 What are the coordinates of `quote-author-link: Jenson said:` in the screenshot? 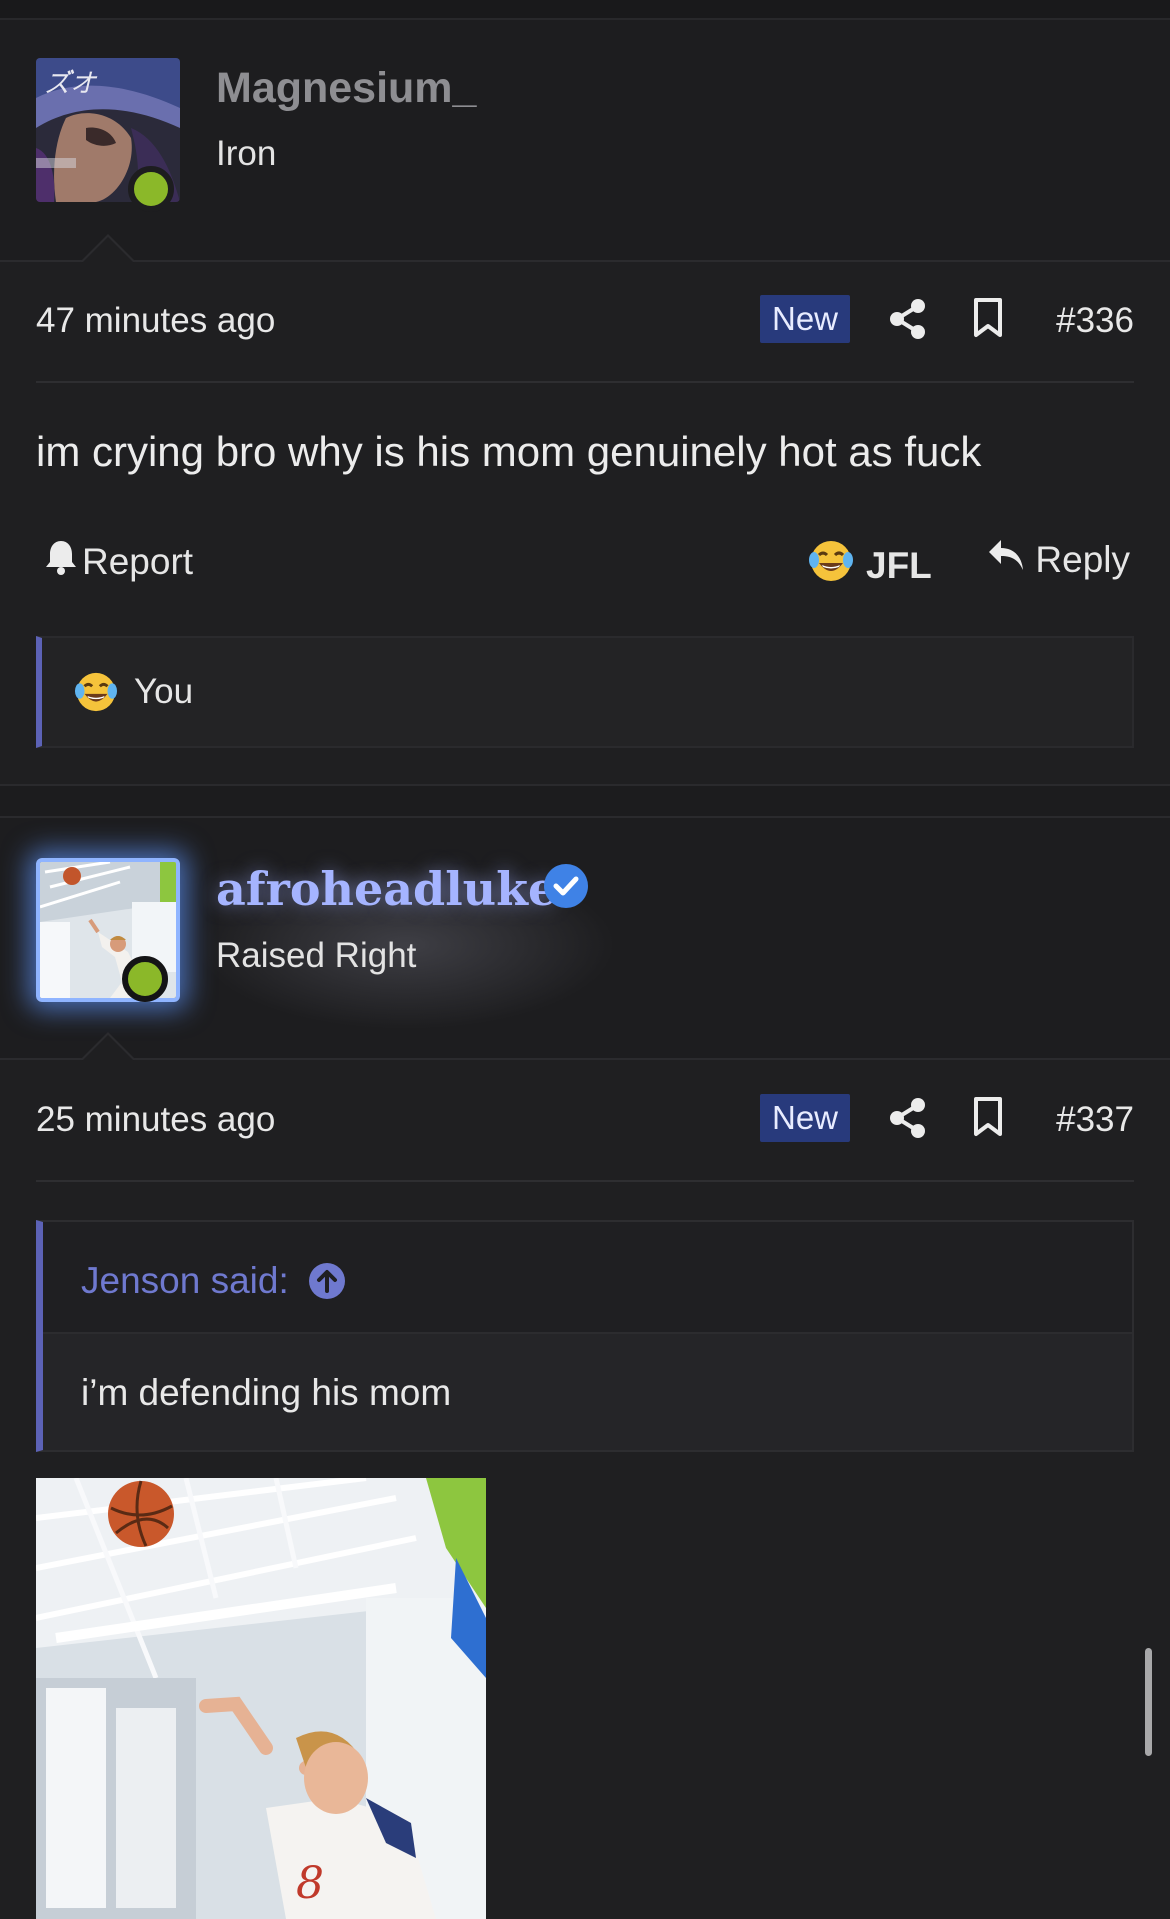 It's located at (214, 1281).